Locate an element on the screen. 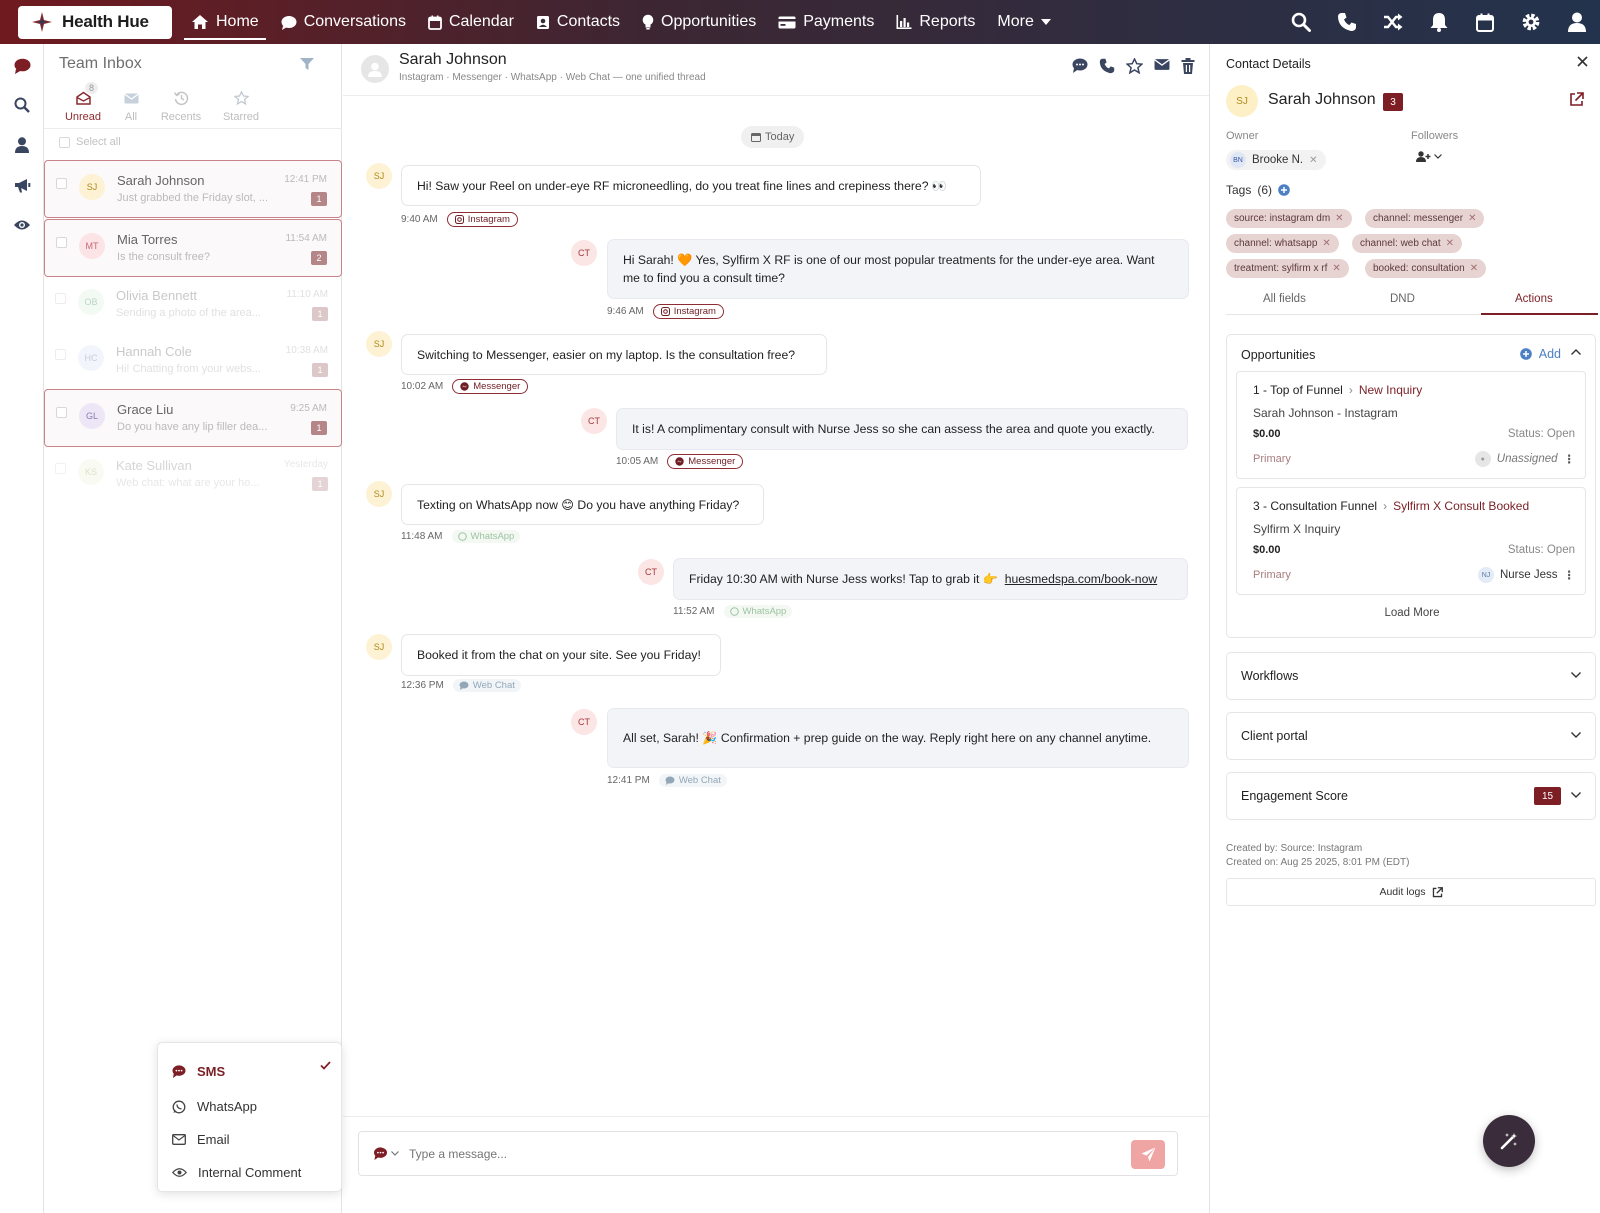  ai-assist-button is located at coordinates (1509, 1141).